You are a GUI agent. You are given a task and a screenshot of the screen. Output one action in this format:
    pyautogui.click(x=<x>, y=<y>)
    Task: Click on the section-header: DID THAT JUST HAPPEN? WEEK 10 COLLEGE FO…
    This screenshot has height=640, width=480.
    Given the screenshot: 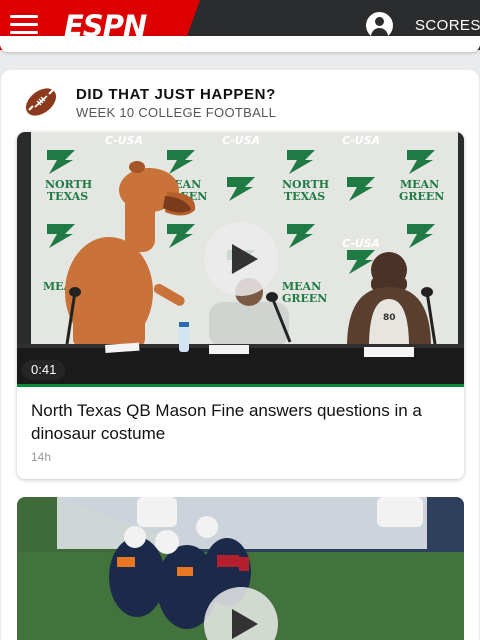 What is the action you would take?
    pyautogui.click(x=242, y=102)
    